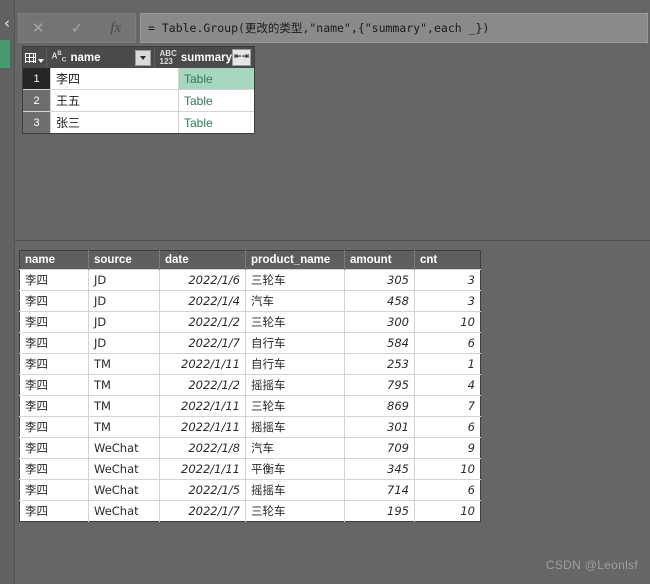  What do you see at coordinates (241, 57) in the screenshot?
I see `expand-columns-icon: ⇤⇥` at bounding box center [241, 57].